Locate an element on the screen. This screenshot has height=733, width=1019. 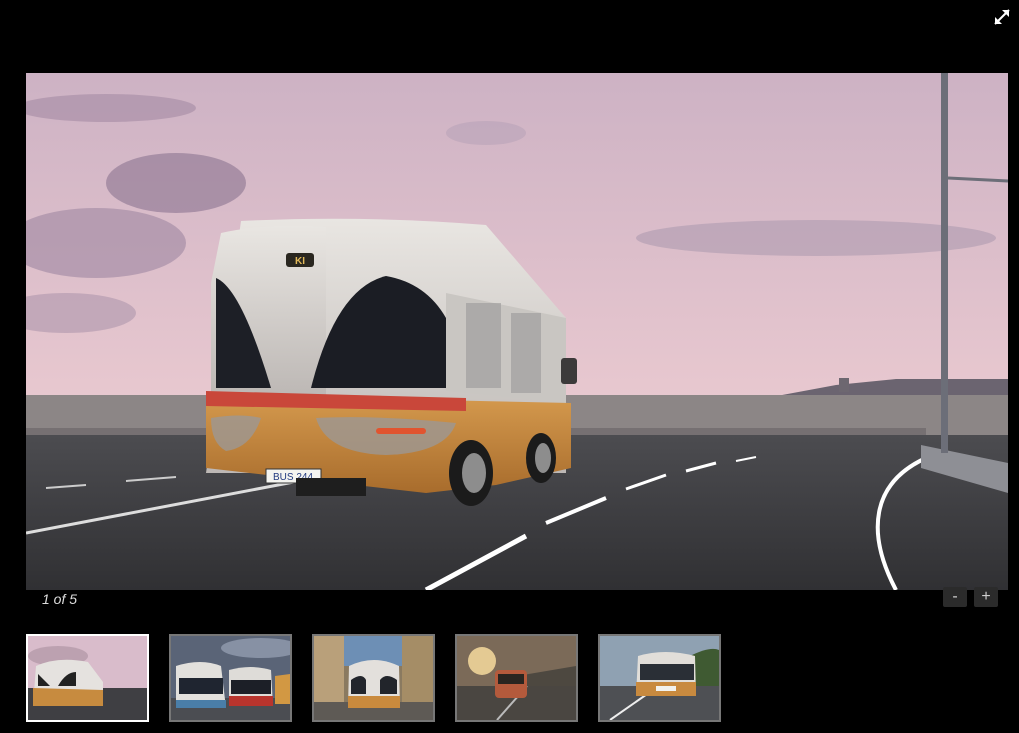
bus-badge: KI is located at coordinates (300, 261).